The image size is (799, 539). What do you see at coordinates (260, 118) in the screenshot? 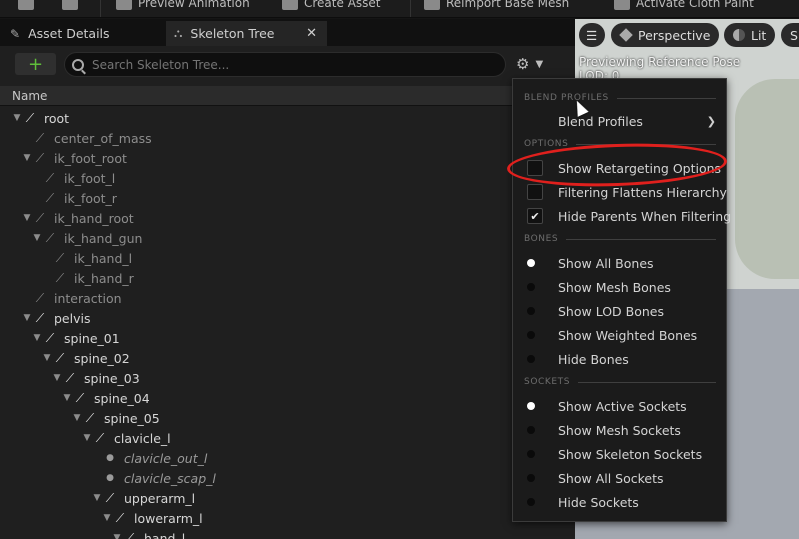
I see `tree-row: ▼ ⟋ root` at bounding box center [260, 118].